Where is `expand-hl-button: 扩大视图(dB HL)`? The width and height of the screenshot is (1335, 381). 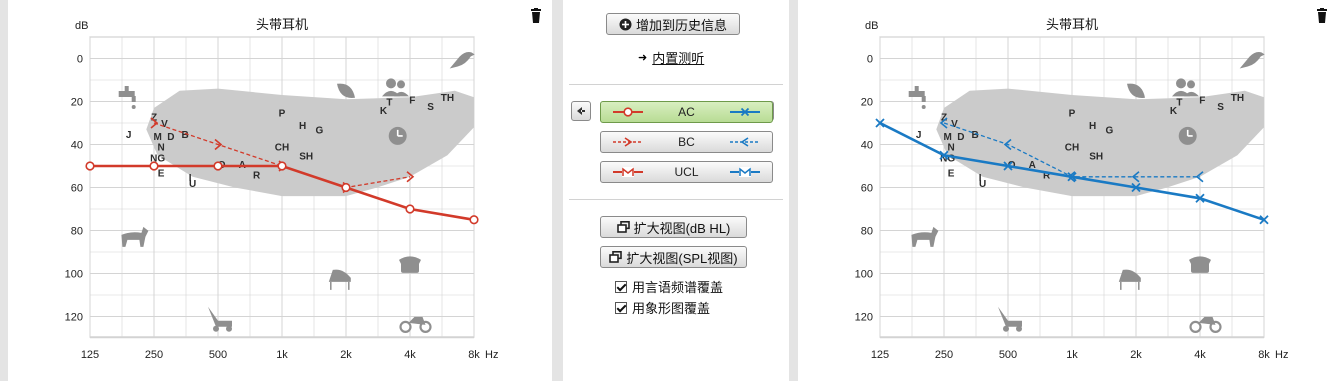
expand-hl-button: 扩大视图(dB HL) is located at coordinates (673, 227).